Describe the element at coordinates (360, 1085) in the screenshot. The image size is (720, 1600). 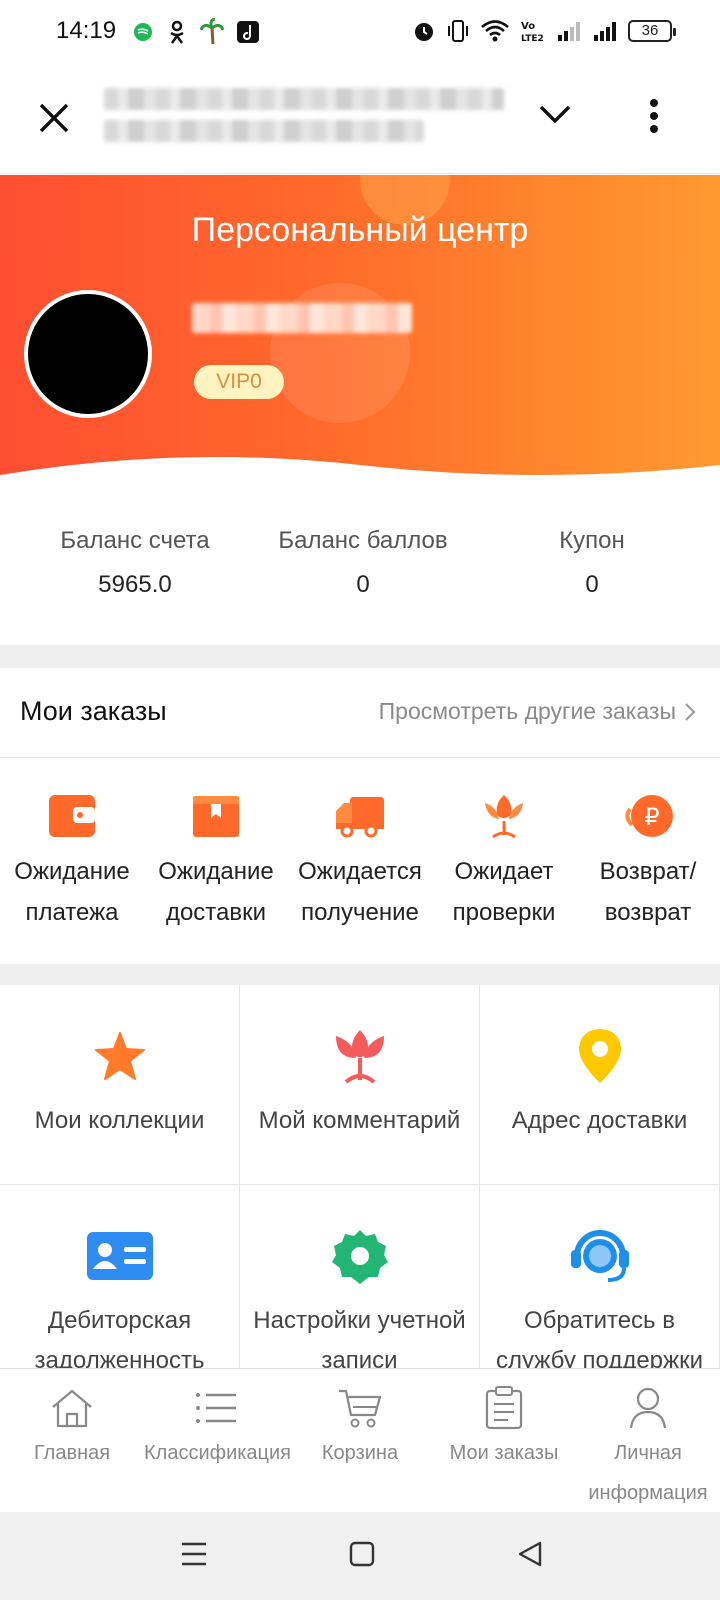
I see `grid-item-comments: Мой комментарий` at that location.